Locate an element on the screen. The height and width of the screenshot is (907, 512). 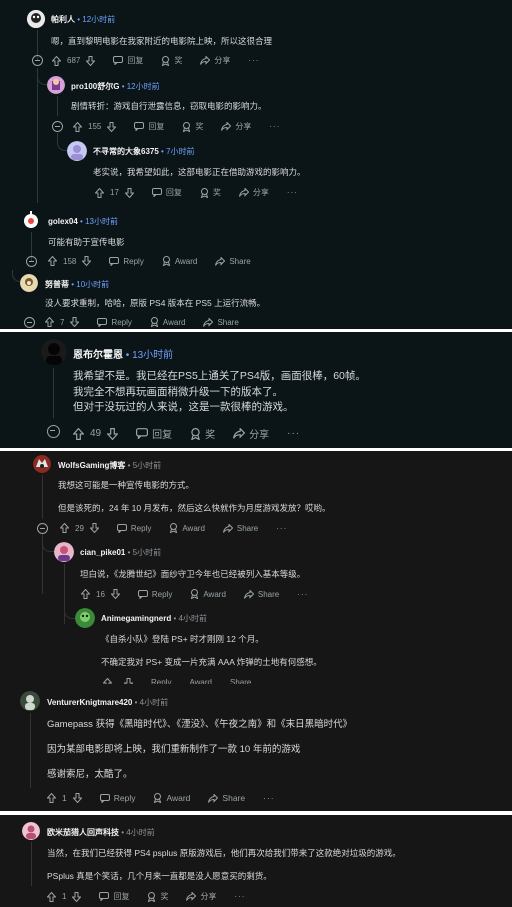
comment-author: 帕利人 • 12小时前 is located at coordinates (83, 19).